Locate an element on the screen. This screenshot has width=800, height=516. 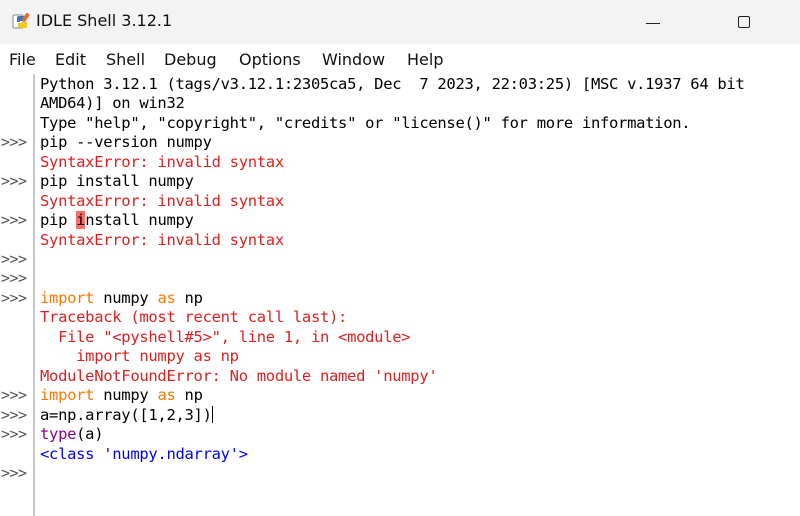
title-bar: IDLE Shell 3.12.1 is located at coordinates (400, 22).